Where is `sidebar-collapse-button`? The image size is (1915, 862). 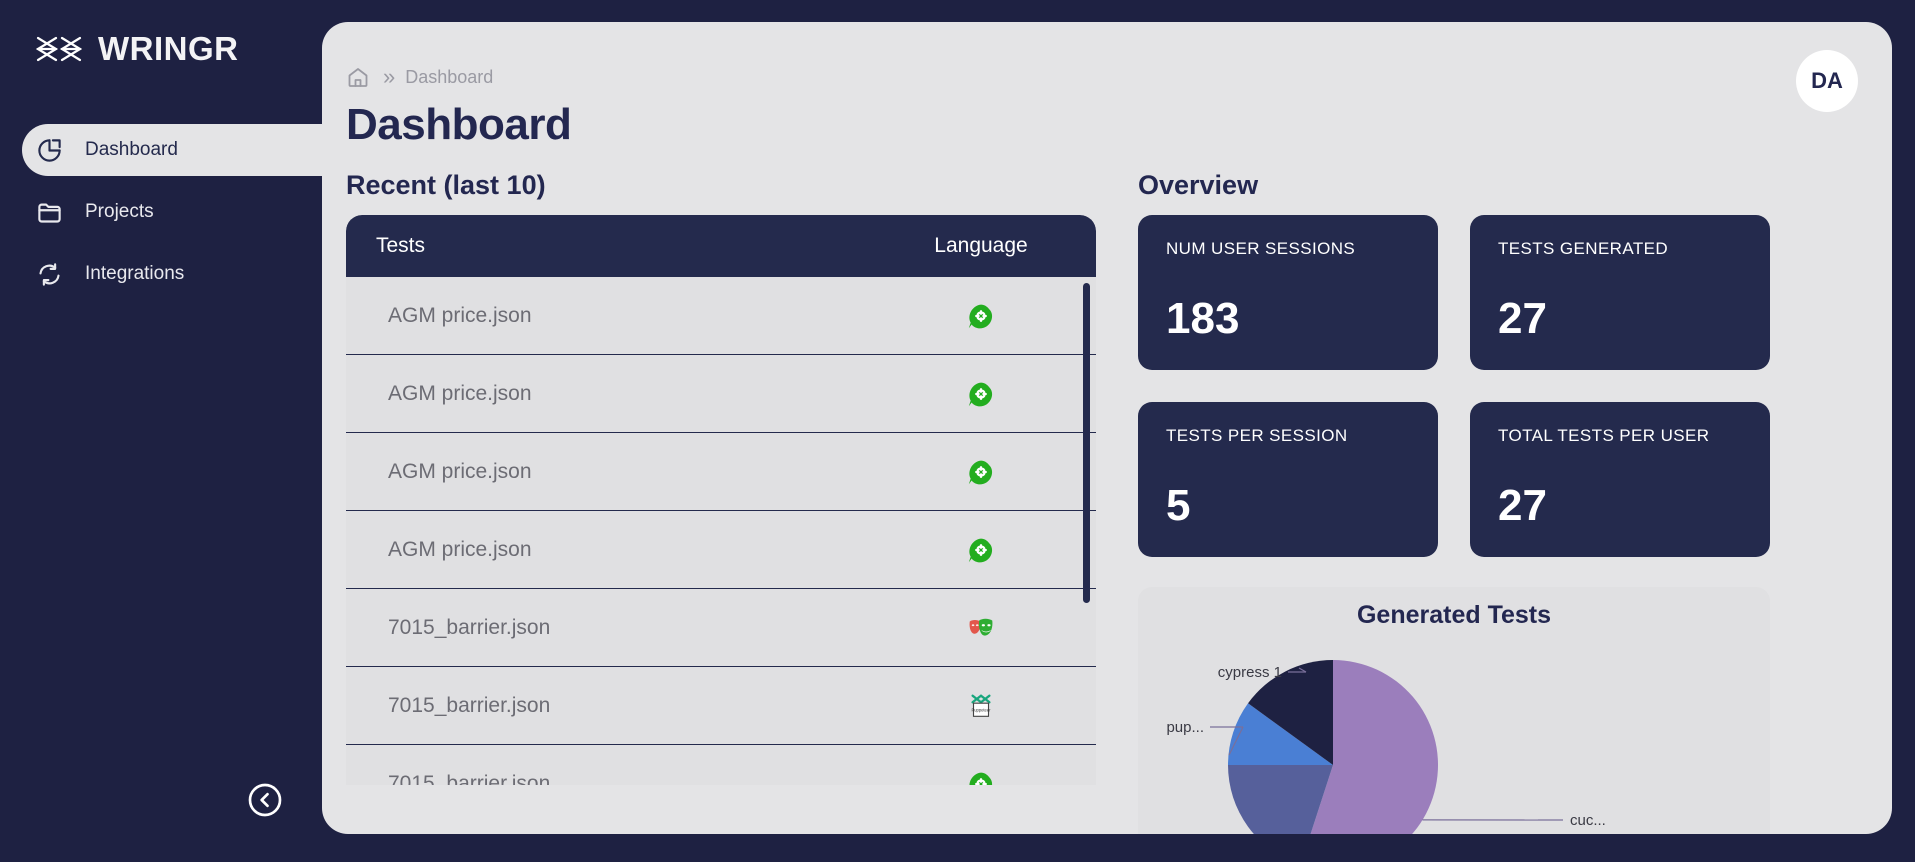 sidebar-collapse-button is located at coordinates (265, 800).